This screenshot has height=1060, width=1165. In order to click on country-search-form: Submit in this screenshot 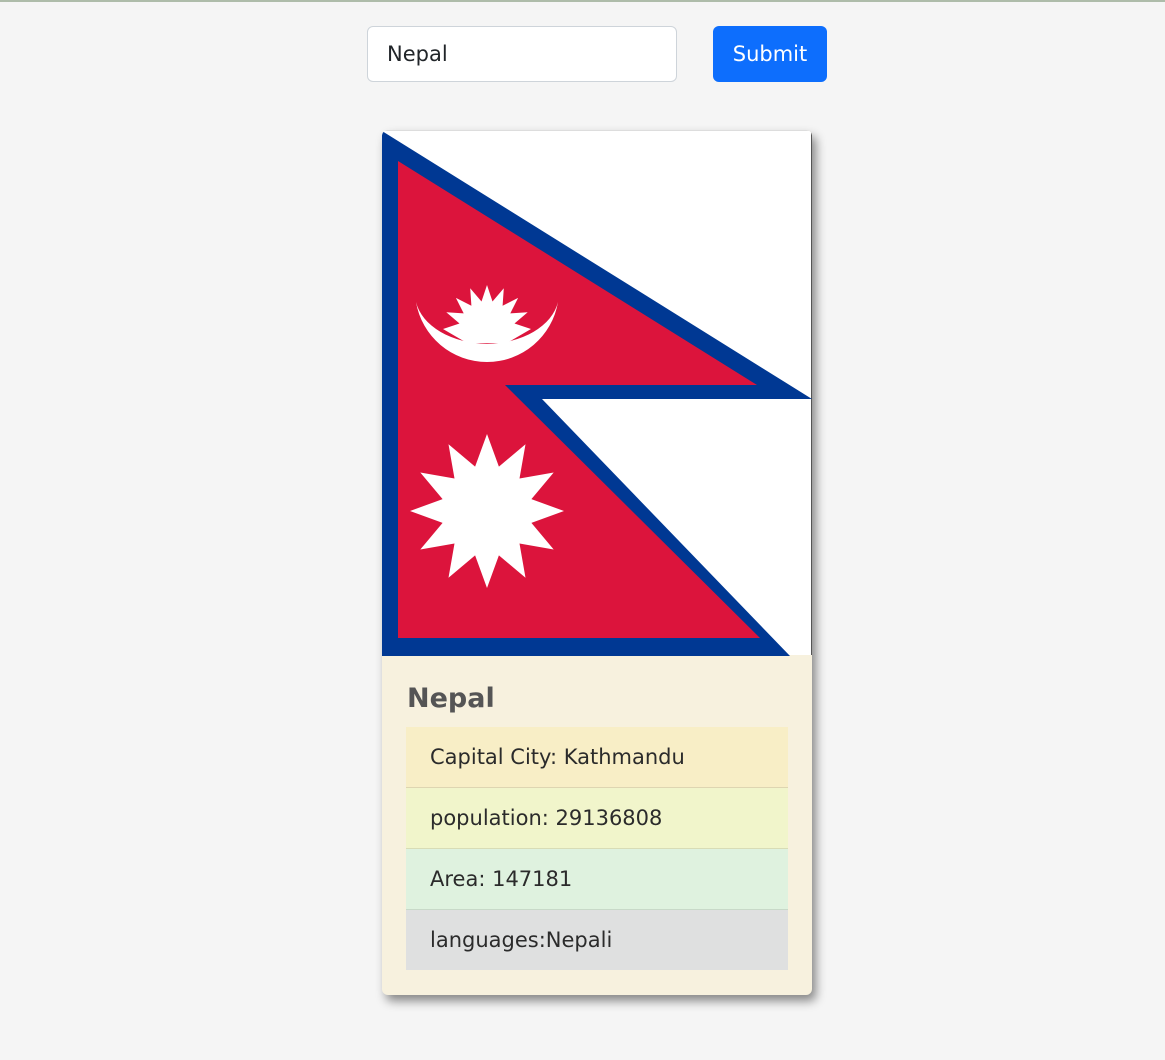, I will do `click(582, 50)`.